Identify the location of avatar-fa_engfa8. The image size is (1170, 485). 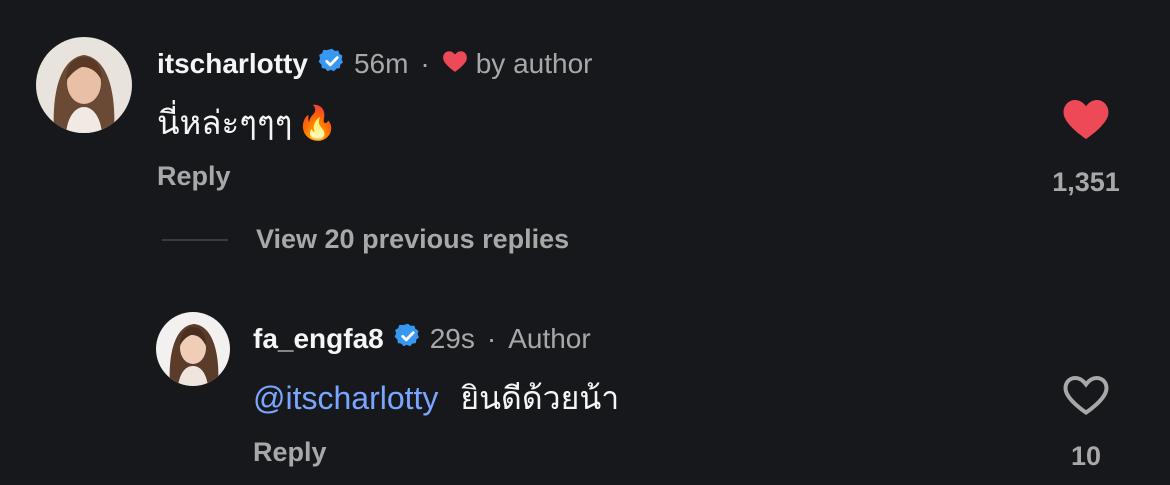
(193, 349).